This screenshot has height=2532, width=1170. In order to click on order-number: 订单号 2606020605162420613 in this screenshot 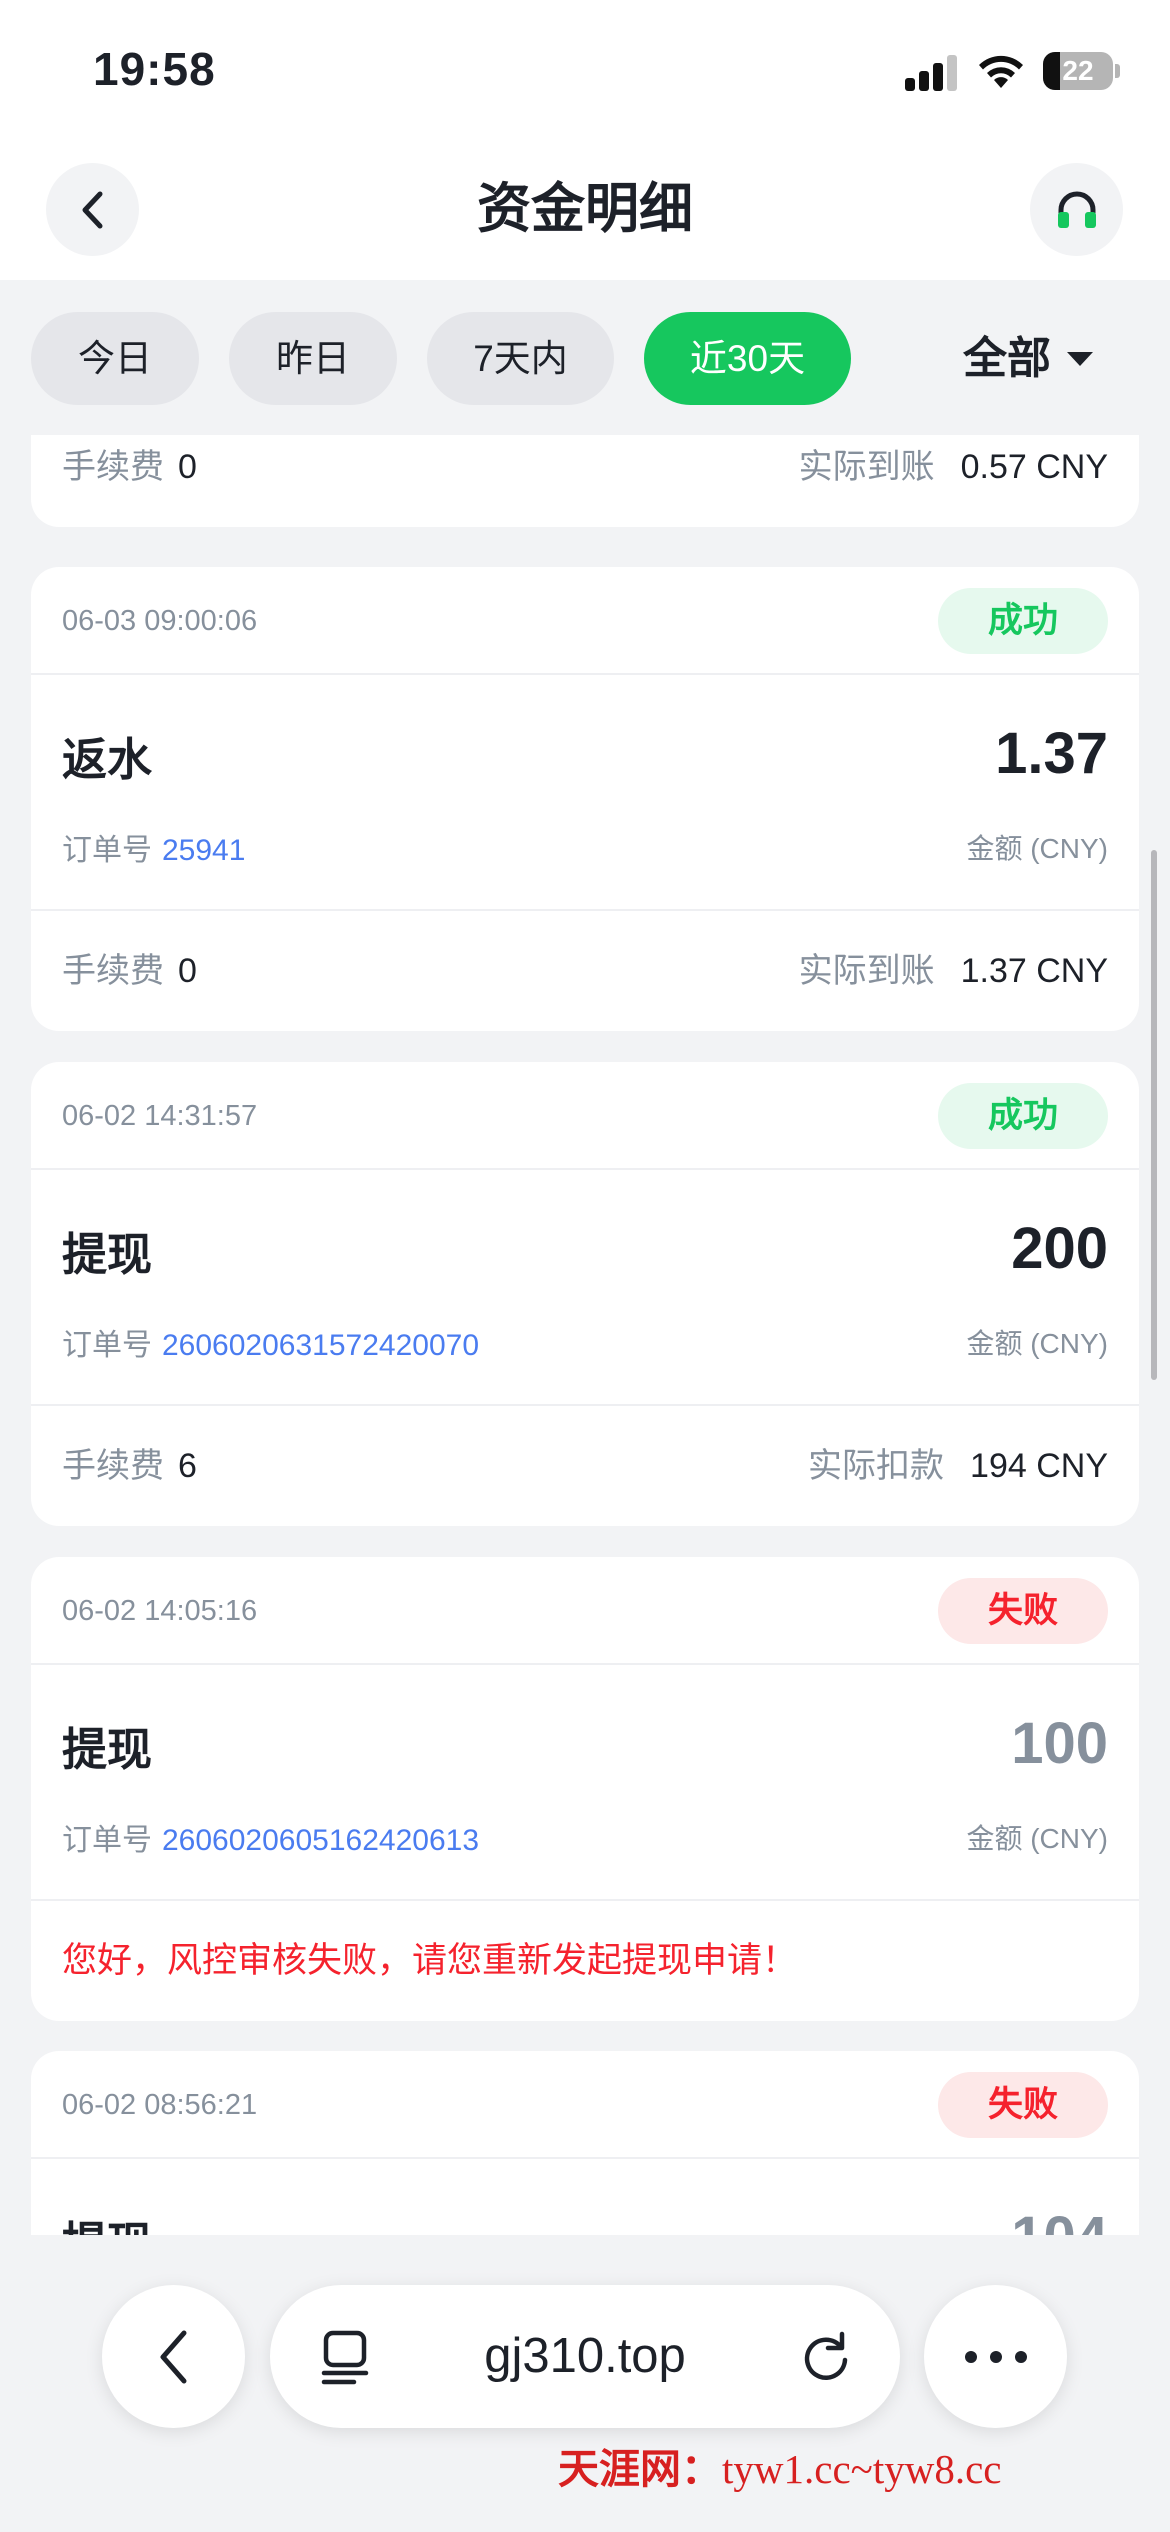, I will do `click(271, 1840)`.